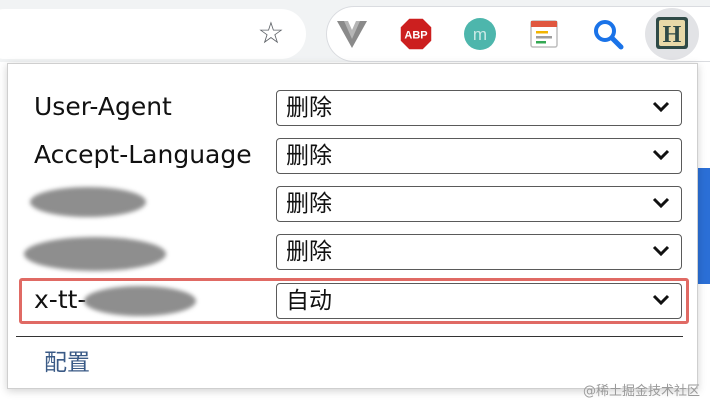 The image size is (710, 412). Describe the element at coordinates (704, 226) in the screenshot. I see `page-background-element` at that location.